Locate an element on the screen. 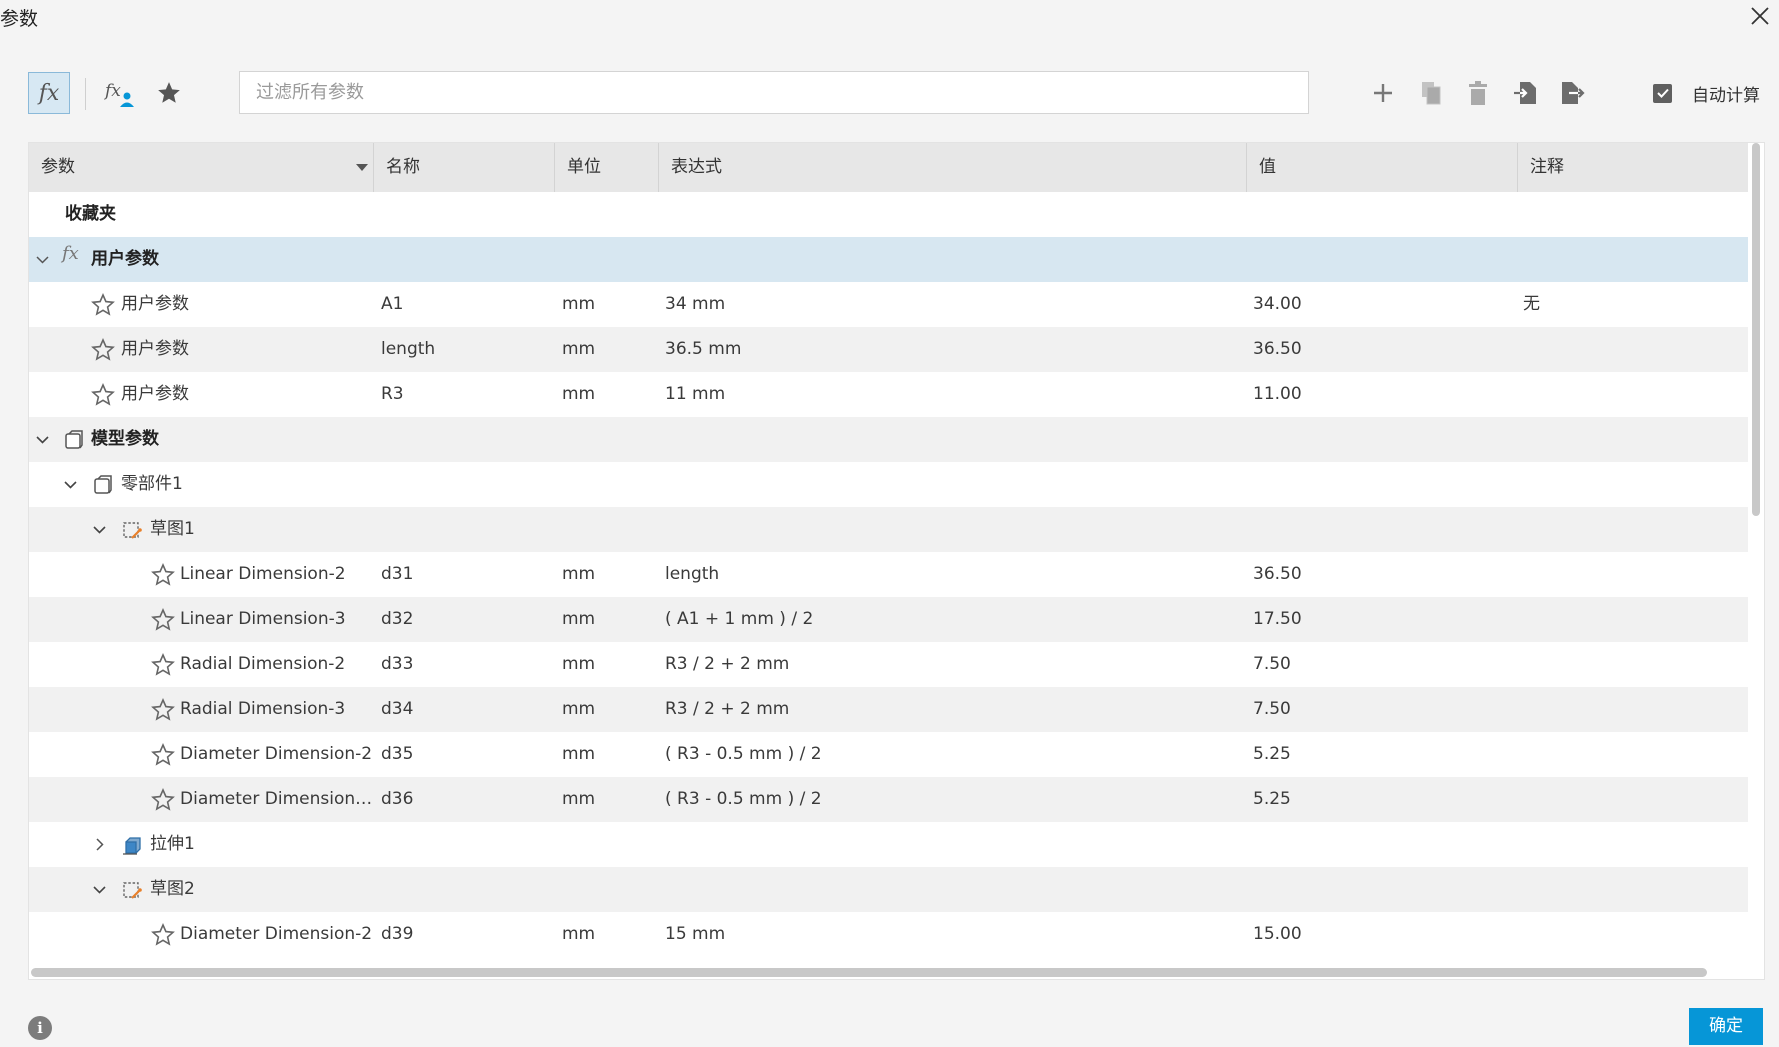  sort-dropdown-icon is located at coordinates (362, 167).